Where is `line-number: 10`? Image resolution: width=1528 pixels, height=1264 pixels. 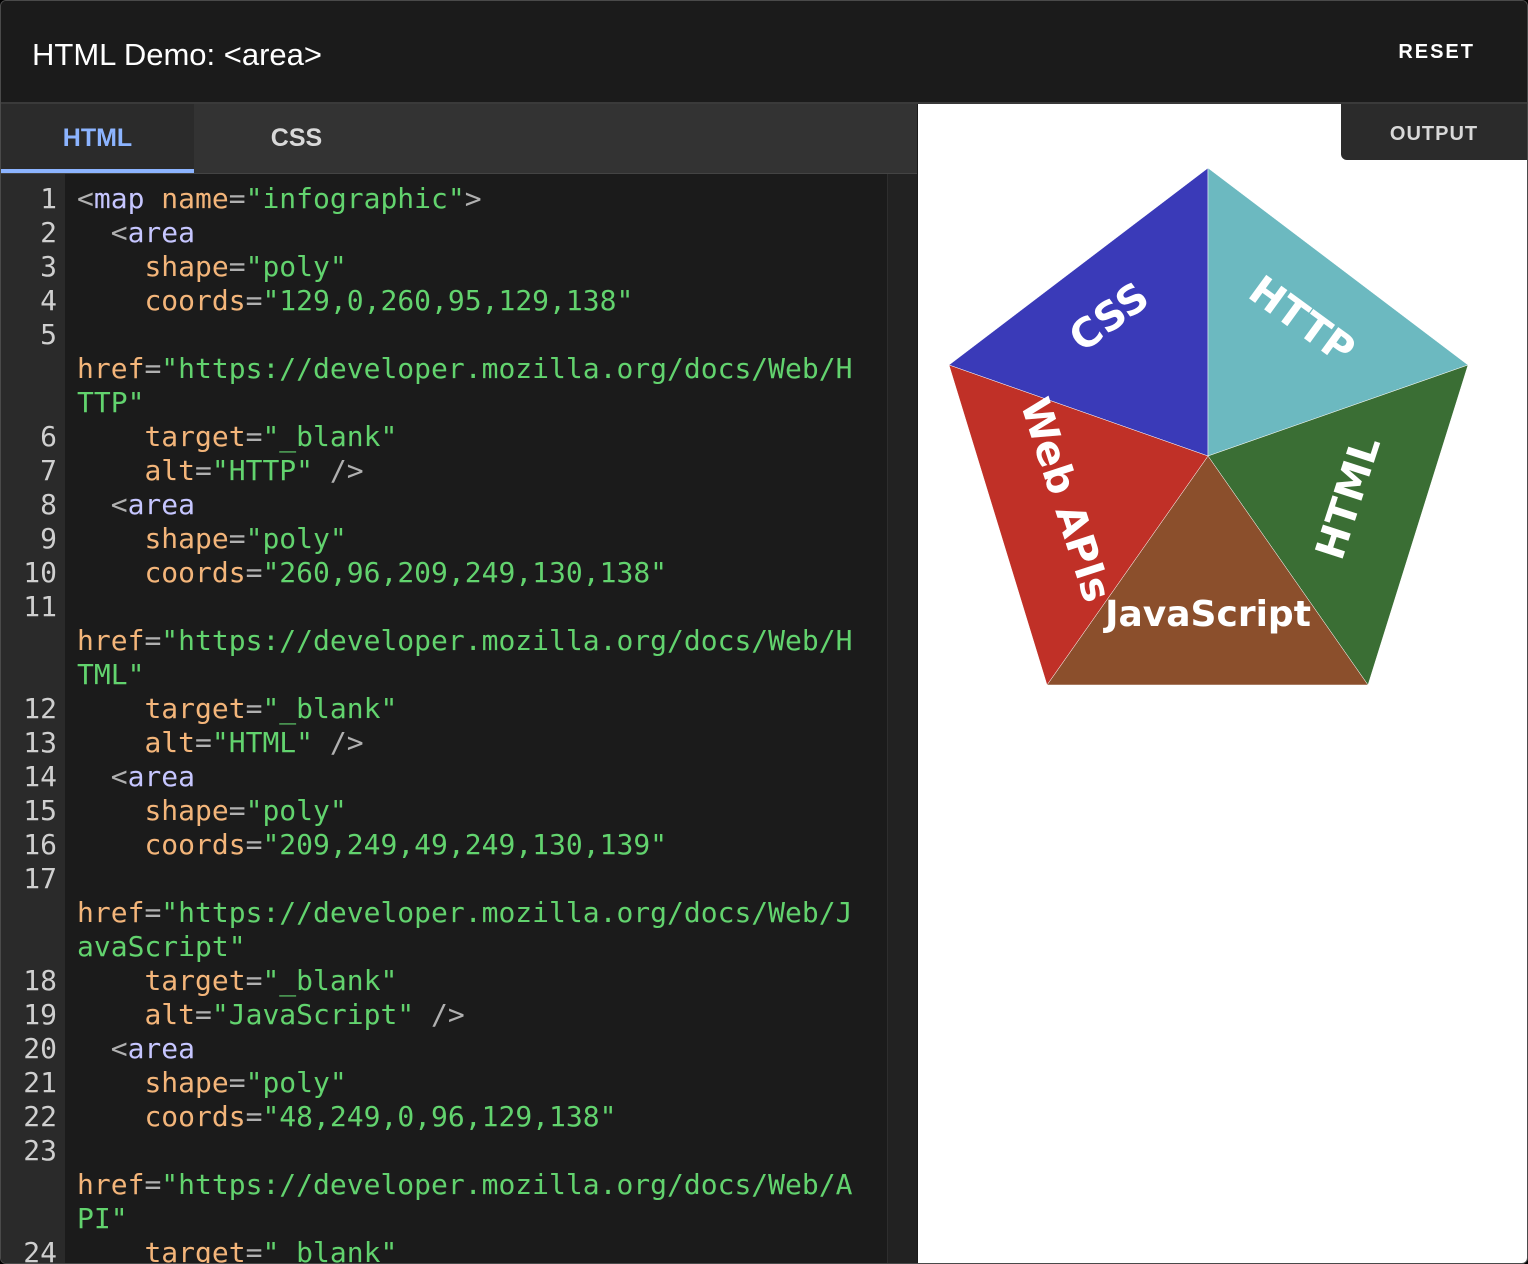
line-number: 10 is located at coordinates (40, 572).